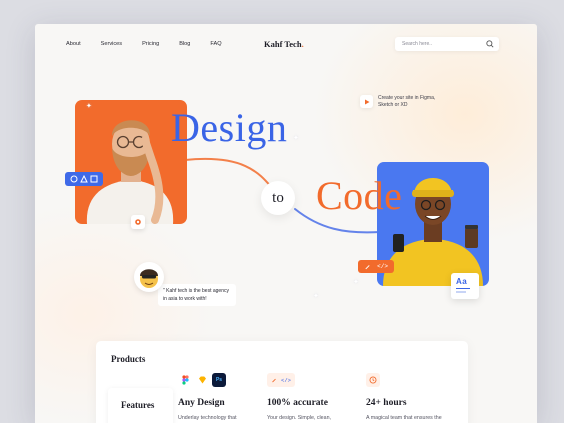 This screenshot has height=423, width=564. What do you see at coordinates (201, 403) in the screenshot?
I see `feature-title: Any Design` at bounding box center [201, 403].